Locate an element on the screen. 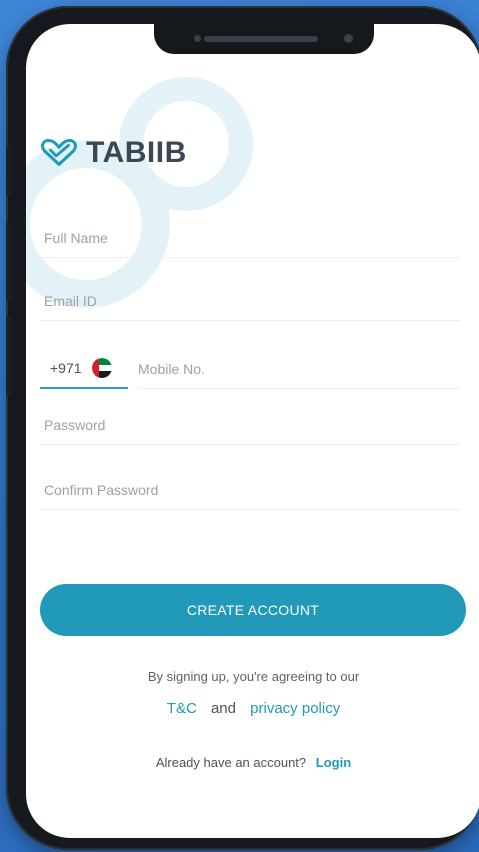 The image size is (479, 852). country-code-selector: +971 is located at coordinates (84, 369).